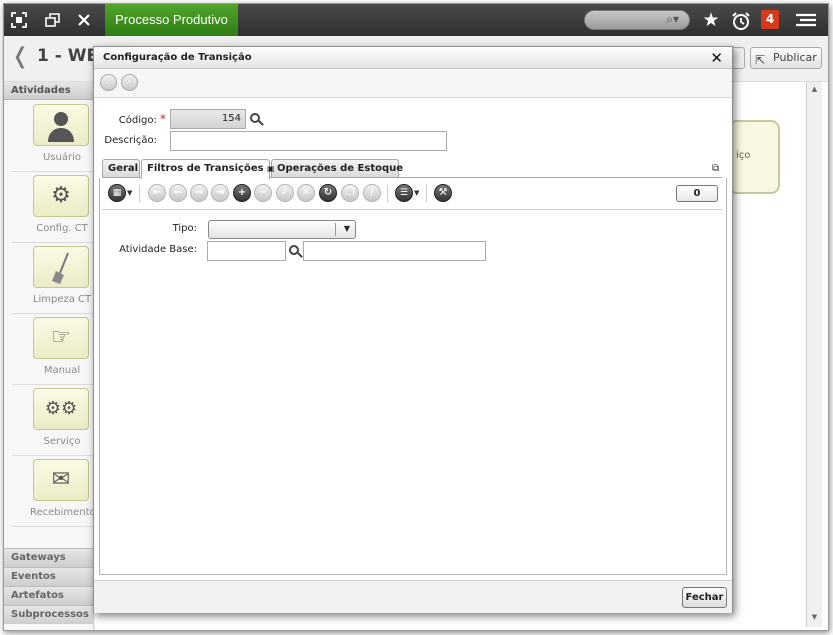  What do you see at coordinates (121, 168) in the screenshot?
I see `tab-geral: Geral` at bounding box center [121, 168].